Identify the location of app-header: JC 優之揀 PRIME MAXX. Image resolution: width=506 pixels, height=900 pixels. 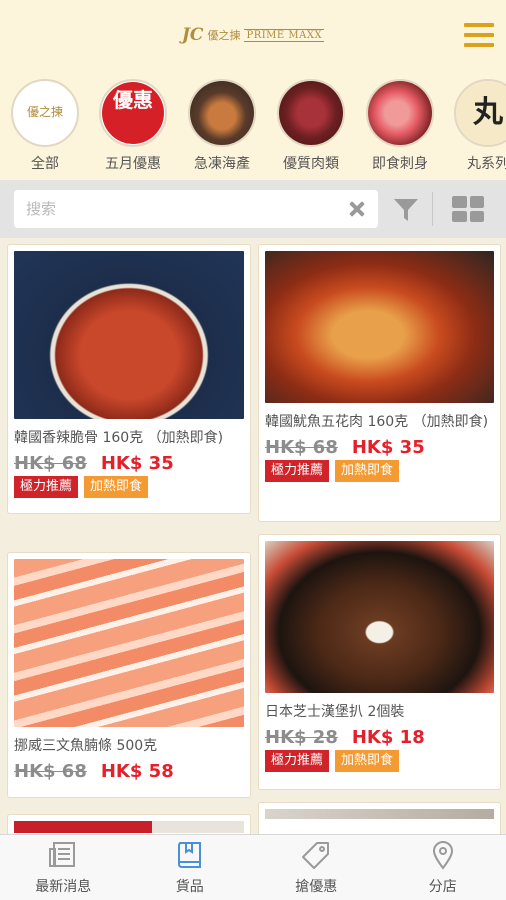
(253, 35).